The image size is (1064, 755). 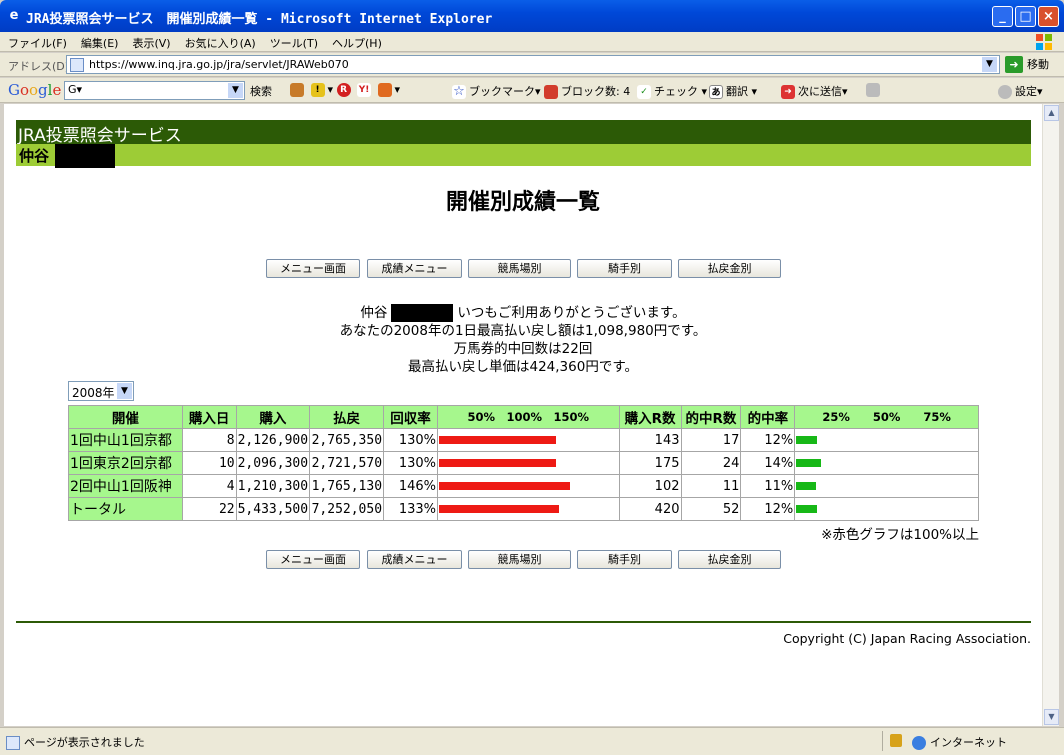 I want to click on google-search-button: 検索, so click(x=261, y=91).